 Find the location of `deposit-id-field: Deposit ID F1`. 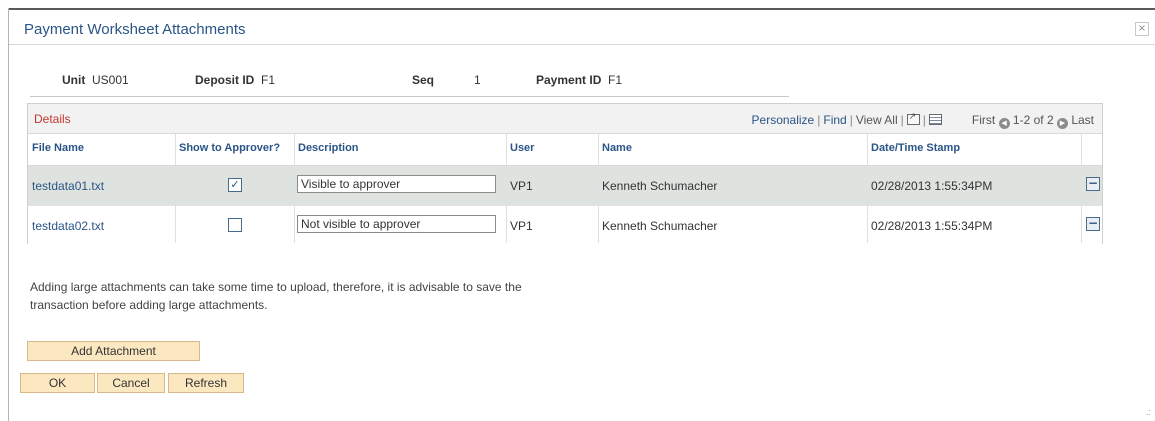

deposit-id-field: Deposit ID F1 is located at coordinates (235, 80).